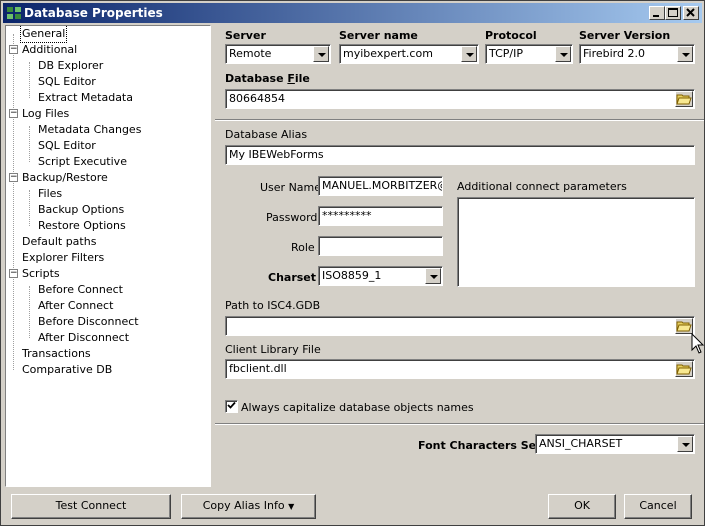  I want to click on collapse-log-files-icon: −, so click(13, 113).